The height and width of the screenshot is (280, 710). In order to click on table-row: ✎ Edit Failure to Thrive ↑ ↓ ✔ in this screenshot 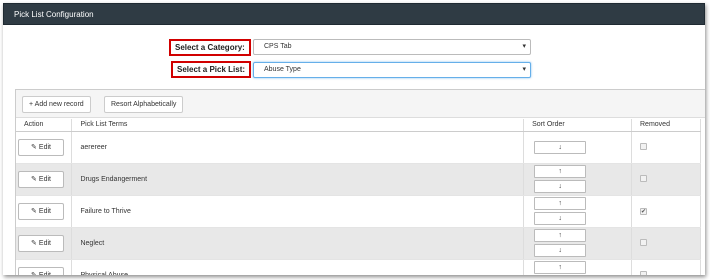, I will do `click(358, 211)`.